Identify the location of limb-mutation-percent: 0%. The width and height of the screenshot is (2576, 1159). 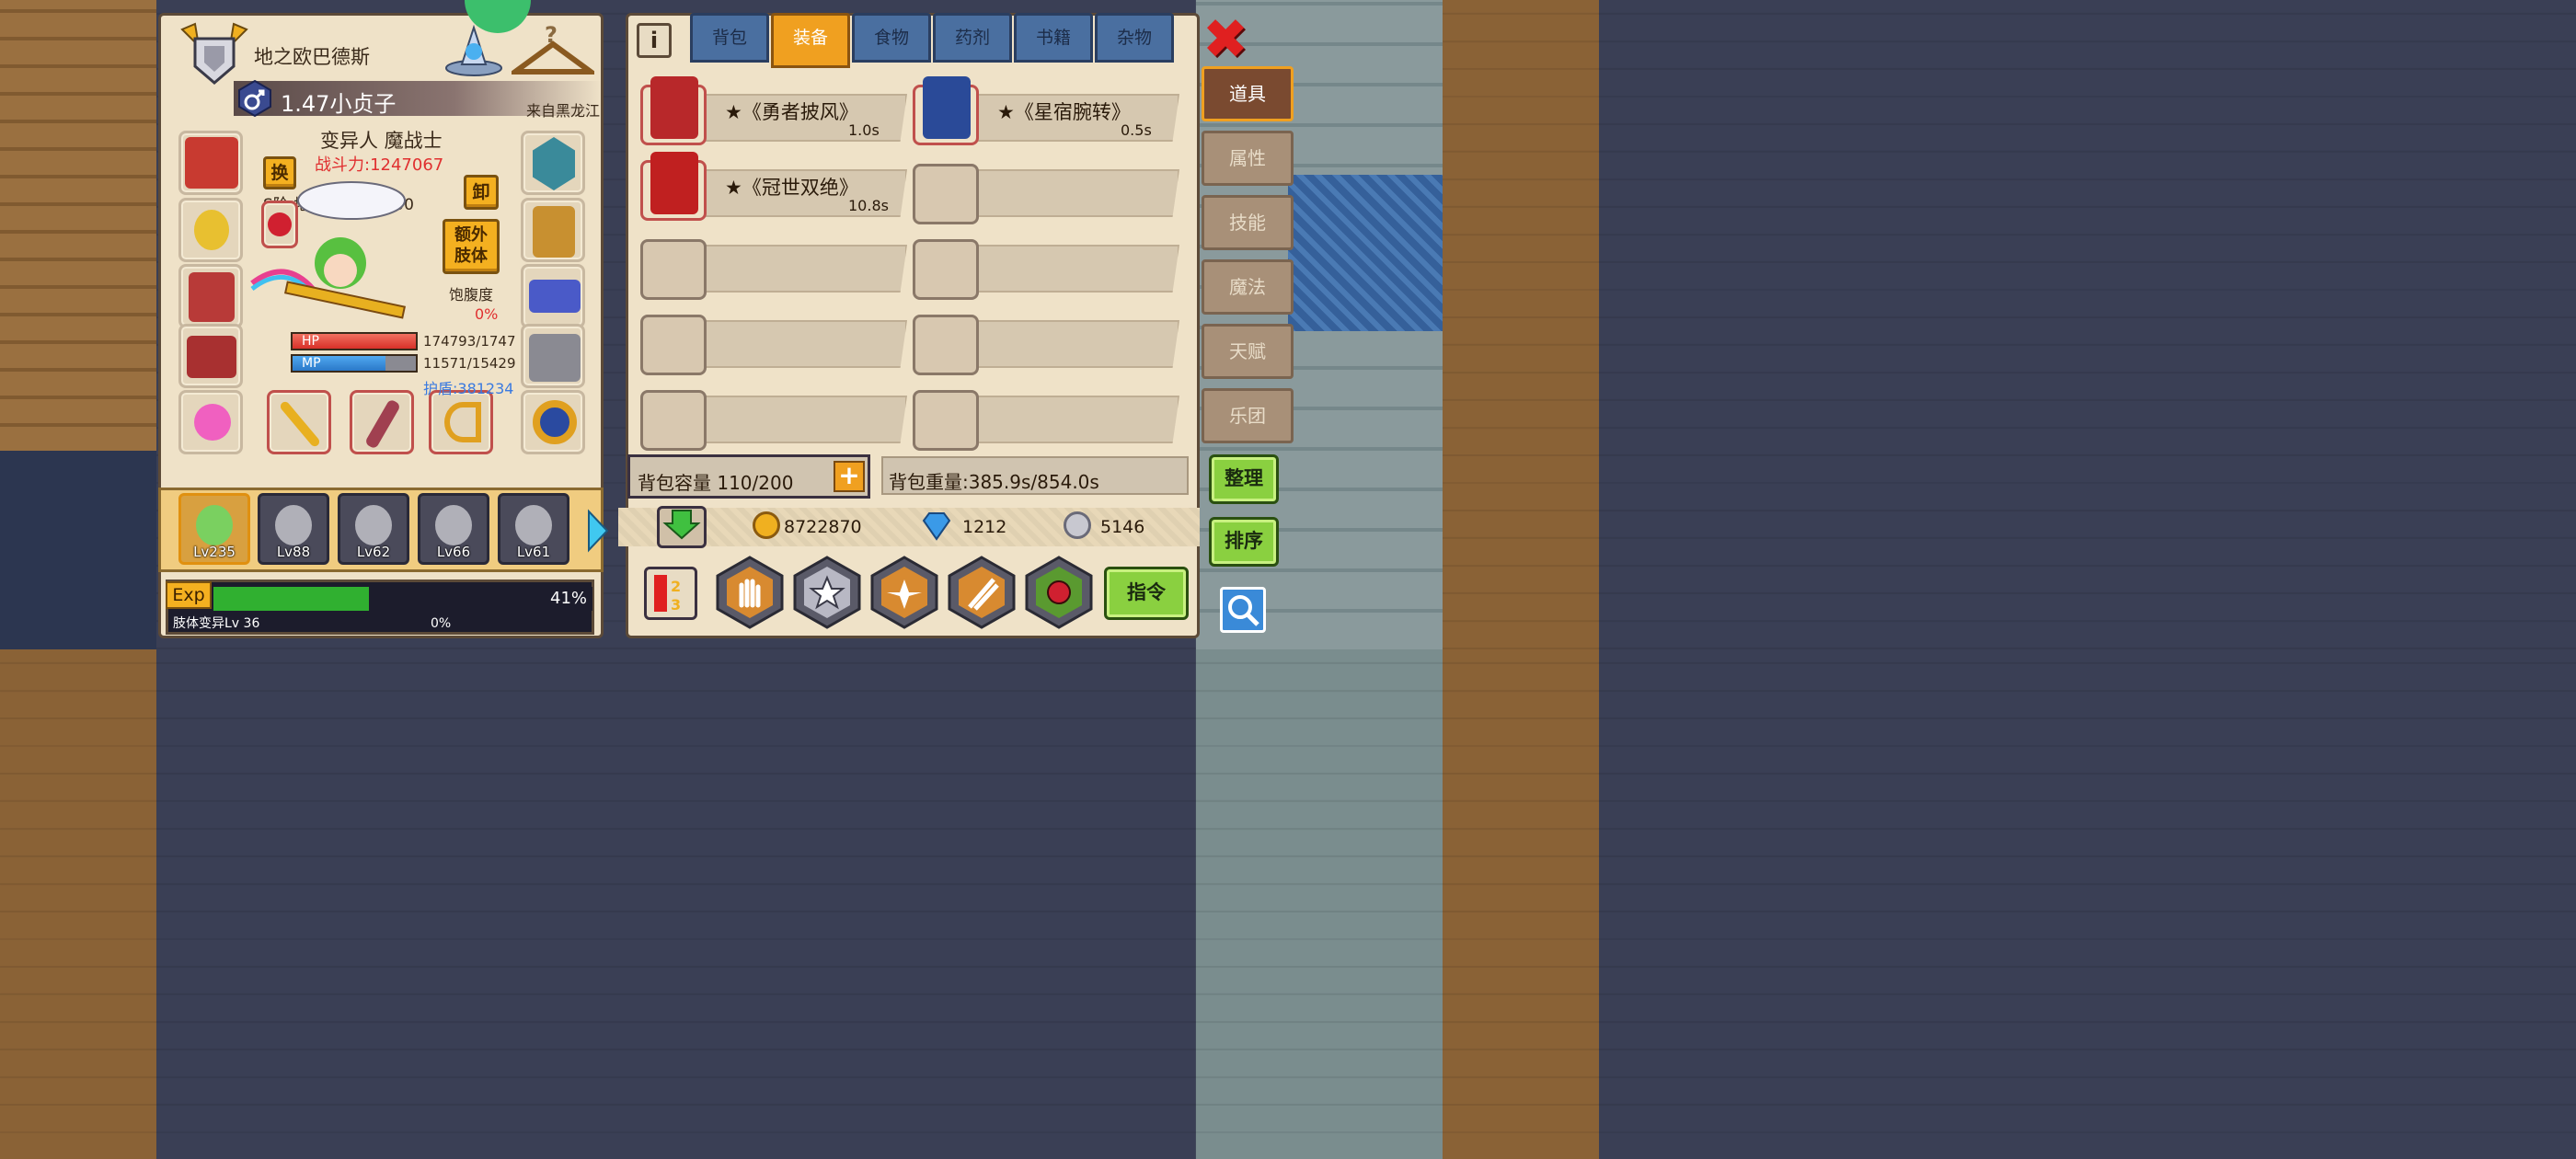
(441, 623).